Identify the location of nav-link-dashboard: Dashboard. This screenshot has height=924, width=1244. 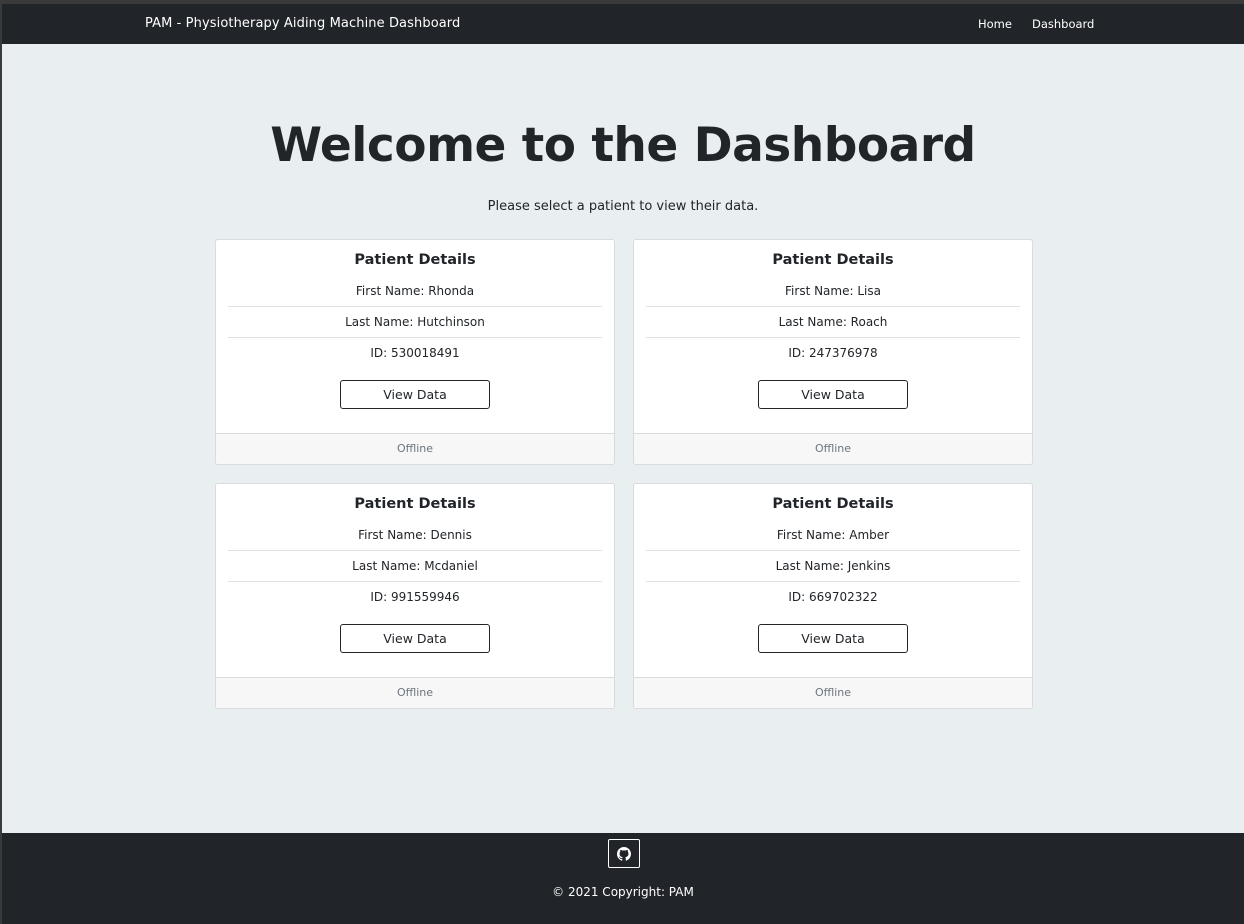
(1063, 24).